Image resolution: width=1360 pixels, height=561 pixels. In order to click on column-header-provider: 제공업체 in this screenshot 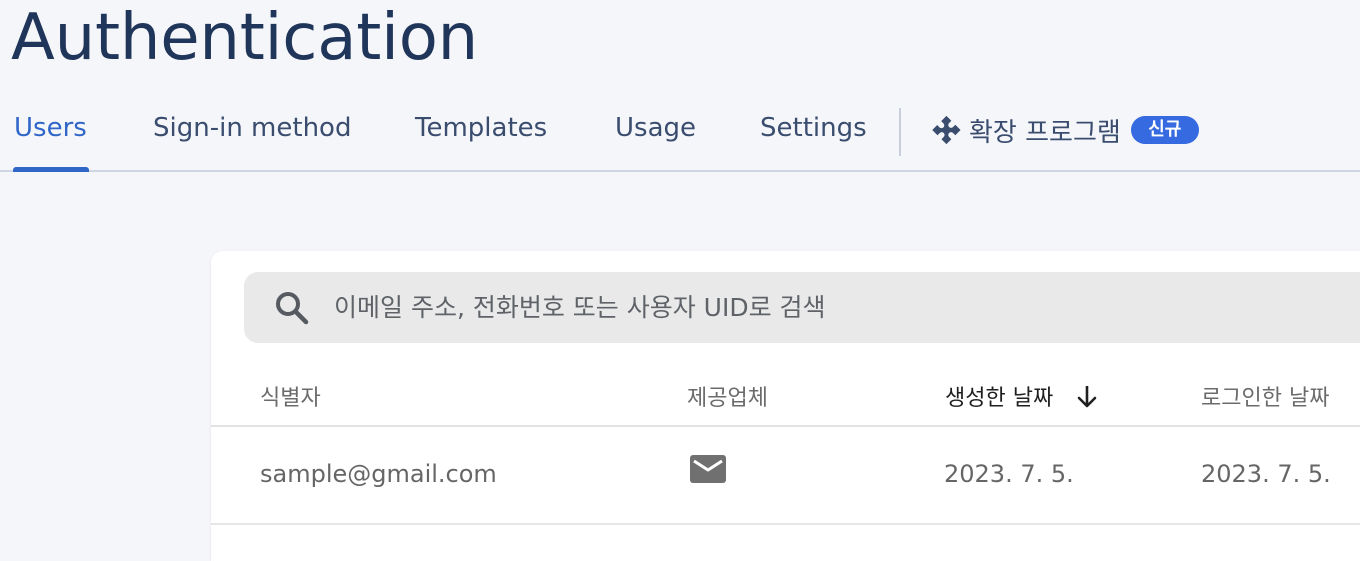, I will do `click(727, 396)`.